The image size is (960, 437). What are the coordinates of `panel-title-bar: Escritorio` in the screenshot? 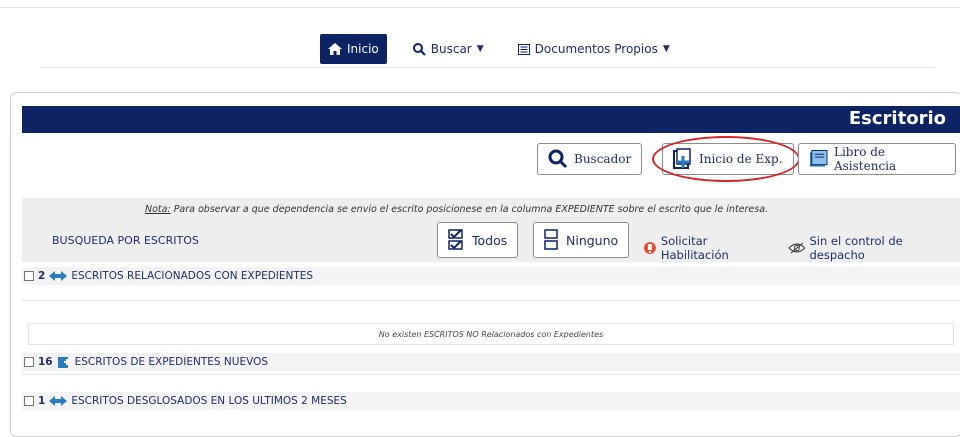 It's located at (491, 119).